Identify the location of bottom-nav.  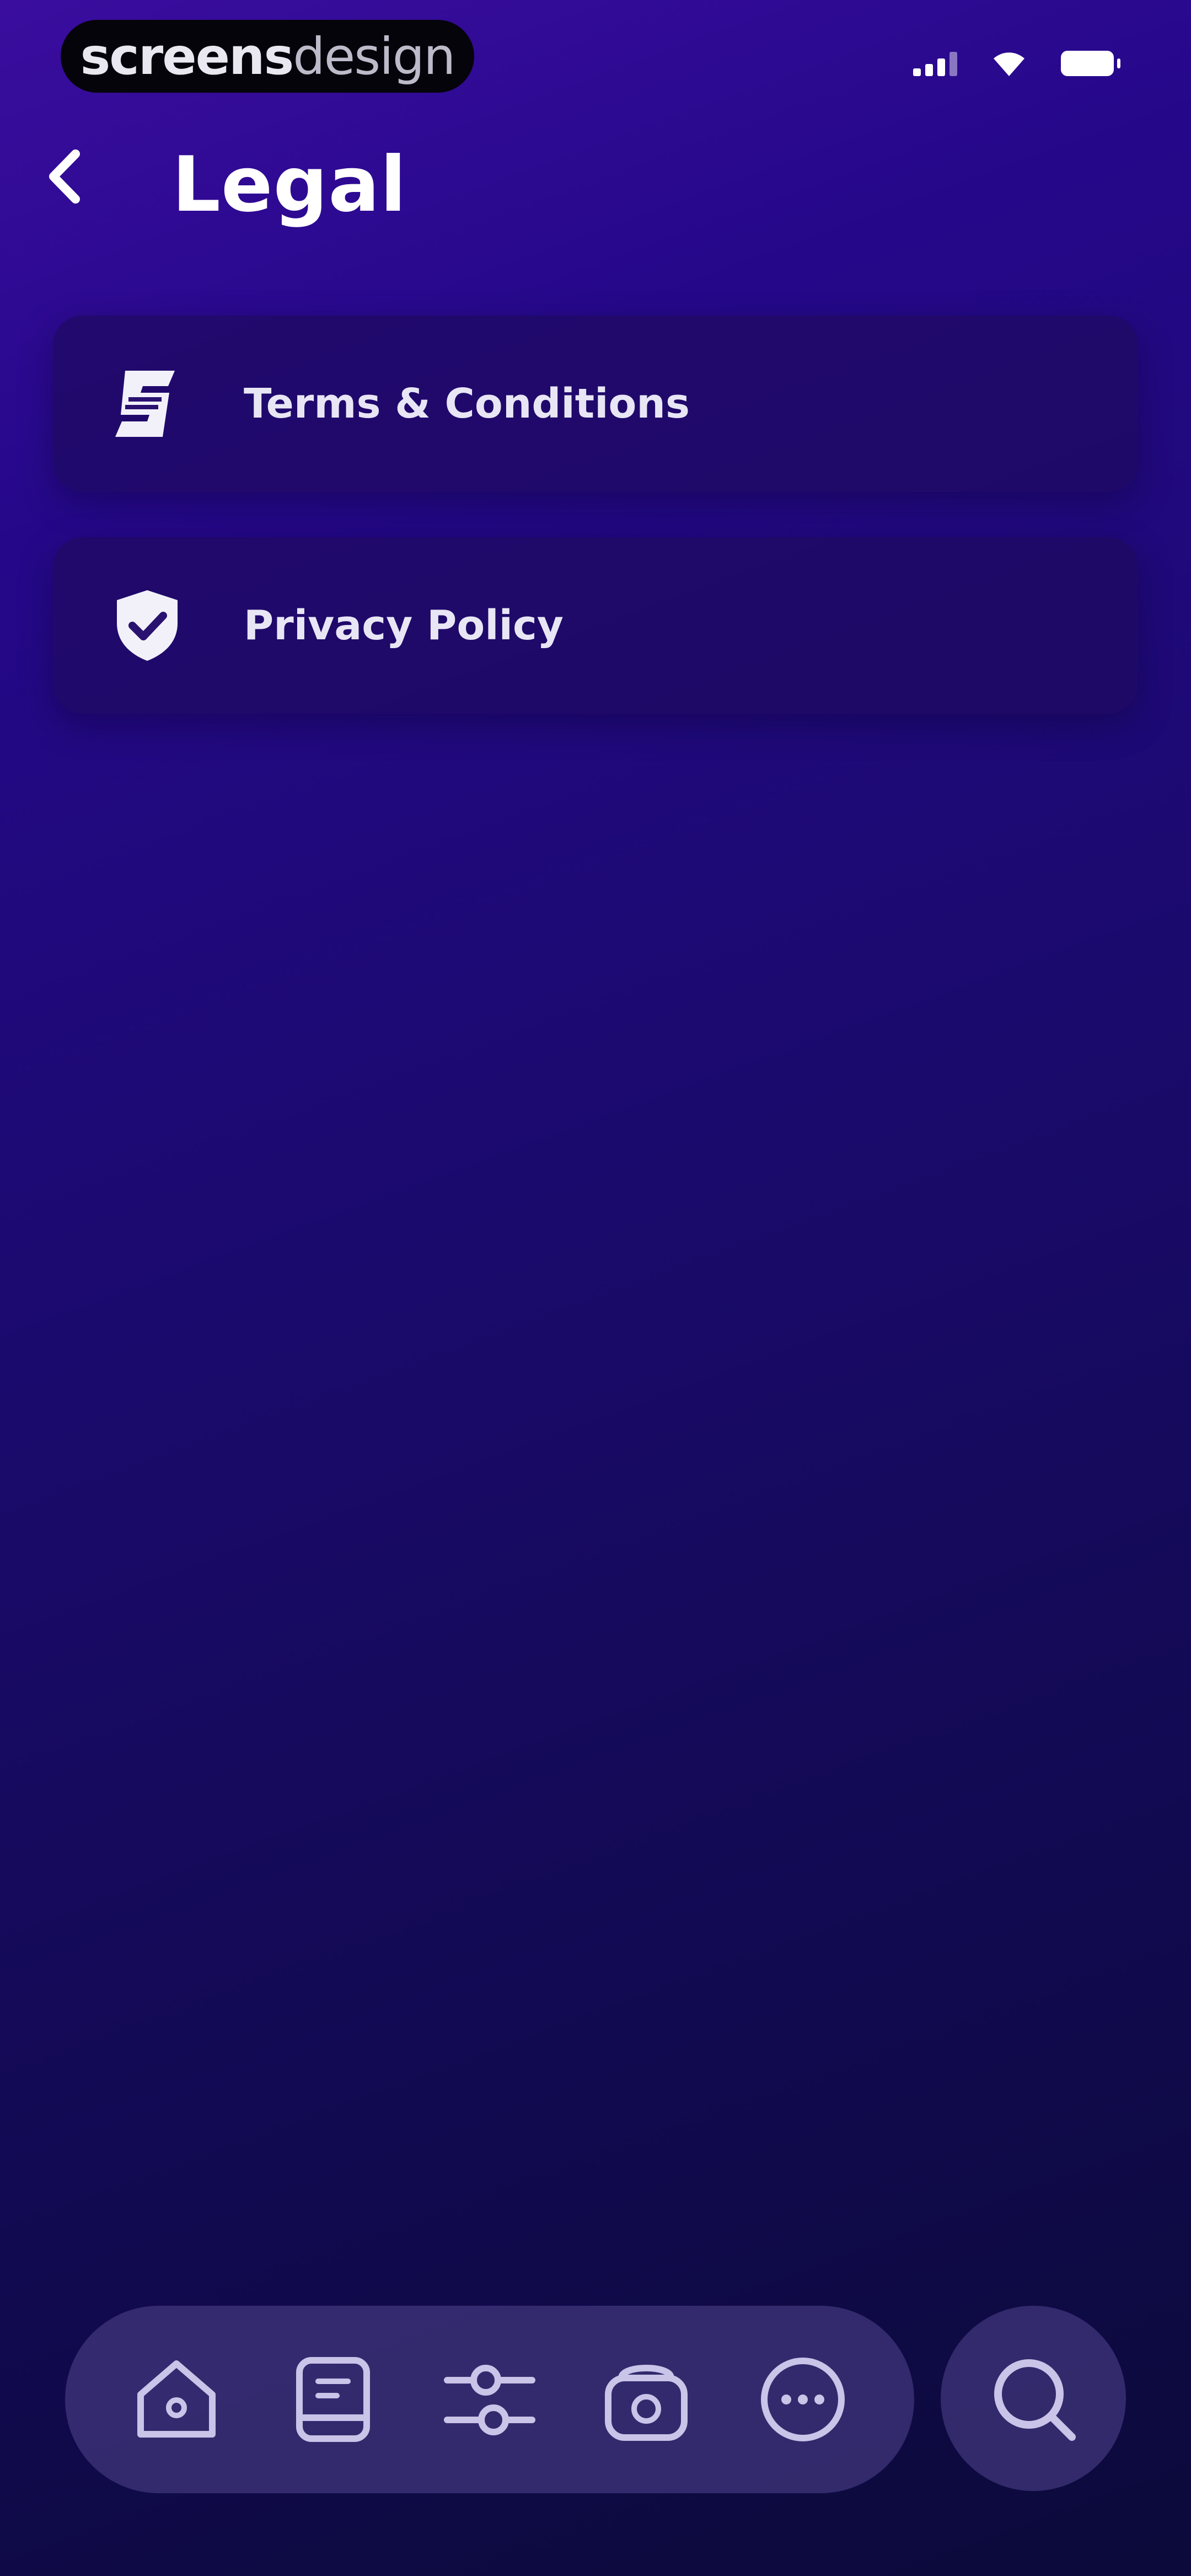
(490, 2399).